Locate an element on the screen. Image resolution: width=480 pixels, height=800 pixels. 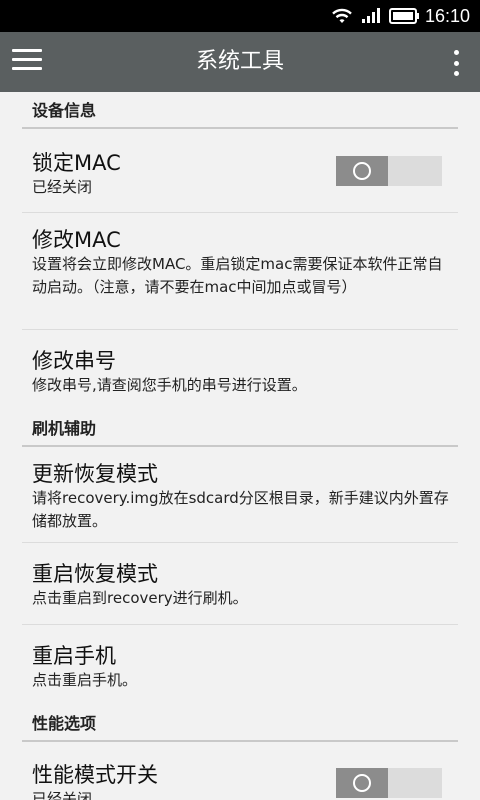
setting-title: 修改串号 is located at coordinates (74, 361).